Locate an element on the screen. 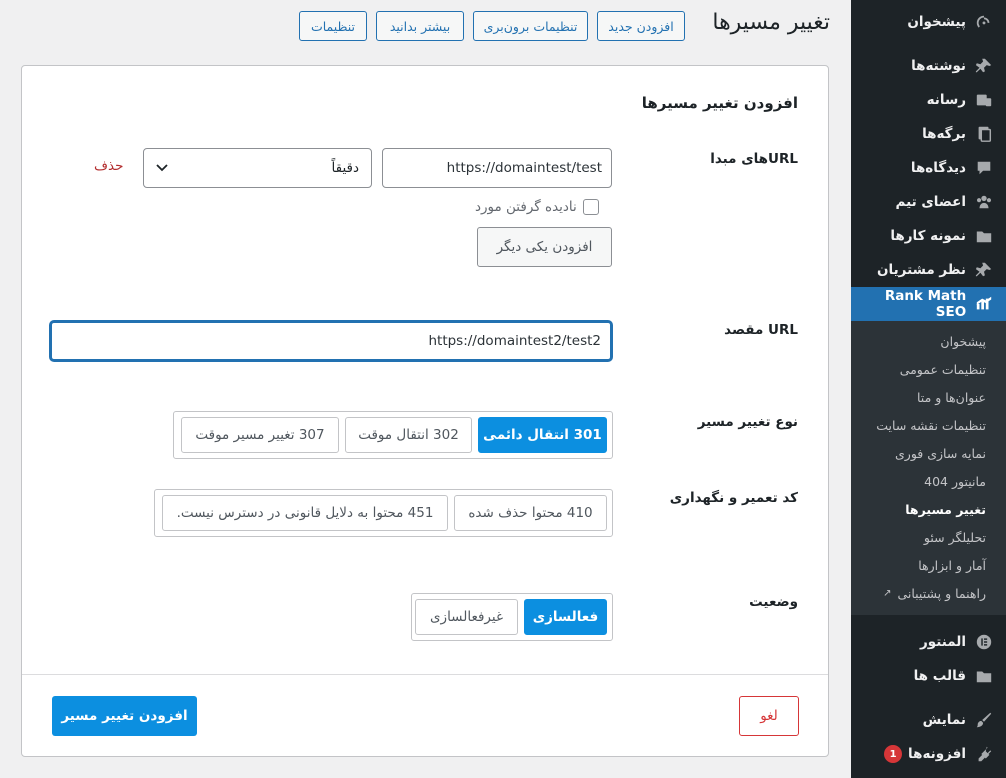 Image resolution: width=1006 pixels, height=778 pixels. sidebar-item-media: رسانه is located at coordinates (928, 100).